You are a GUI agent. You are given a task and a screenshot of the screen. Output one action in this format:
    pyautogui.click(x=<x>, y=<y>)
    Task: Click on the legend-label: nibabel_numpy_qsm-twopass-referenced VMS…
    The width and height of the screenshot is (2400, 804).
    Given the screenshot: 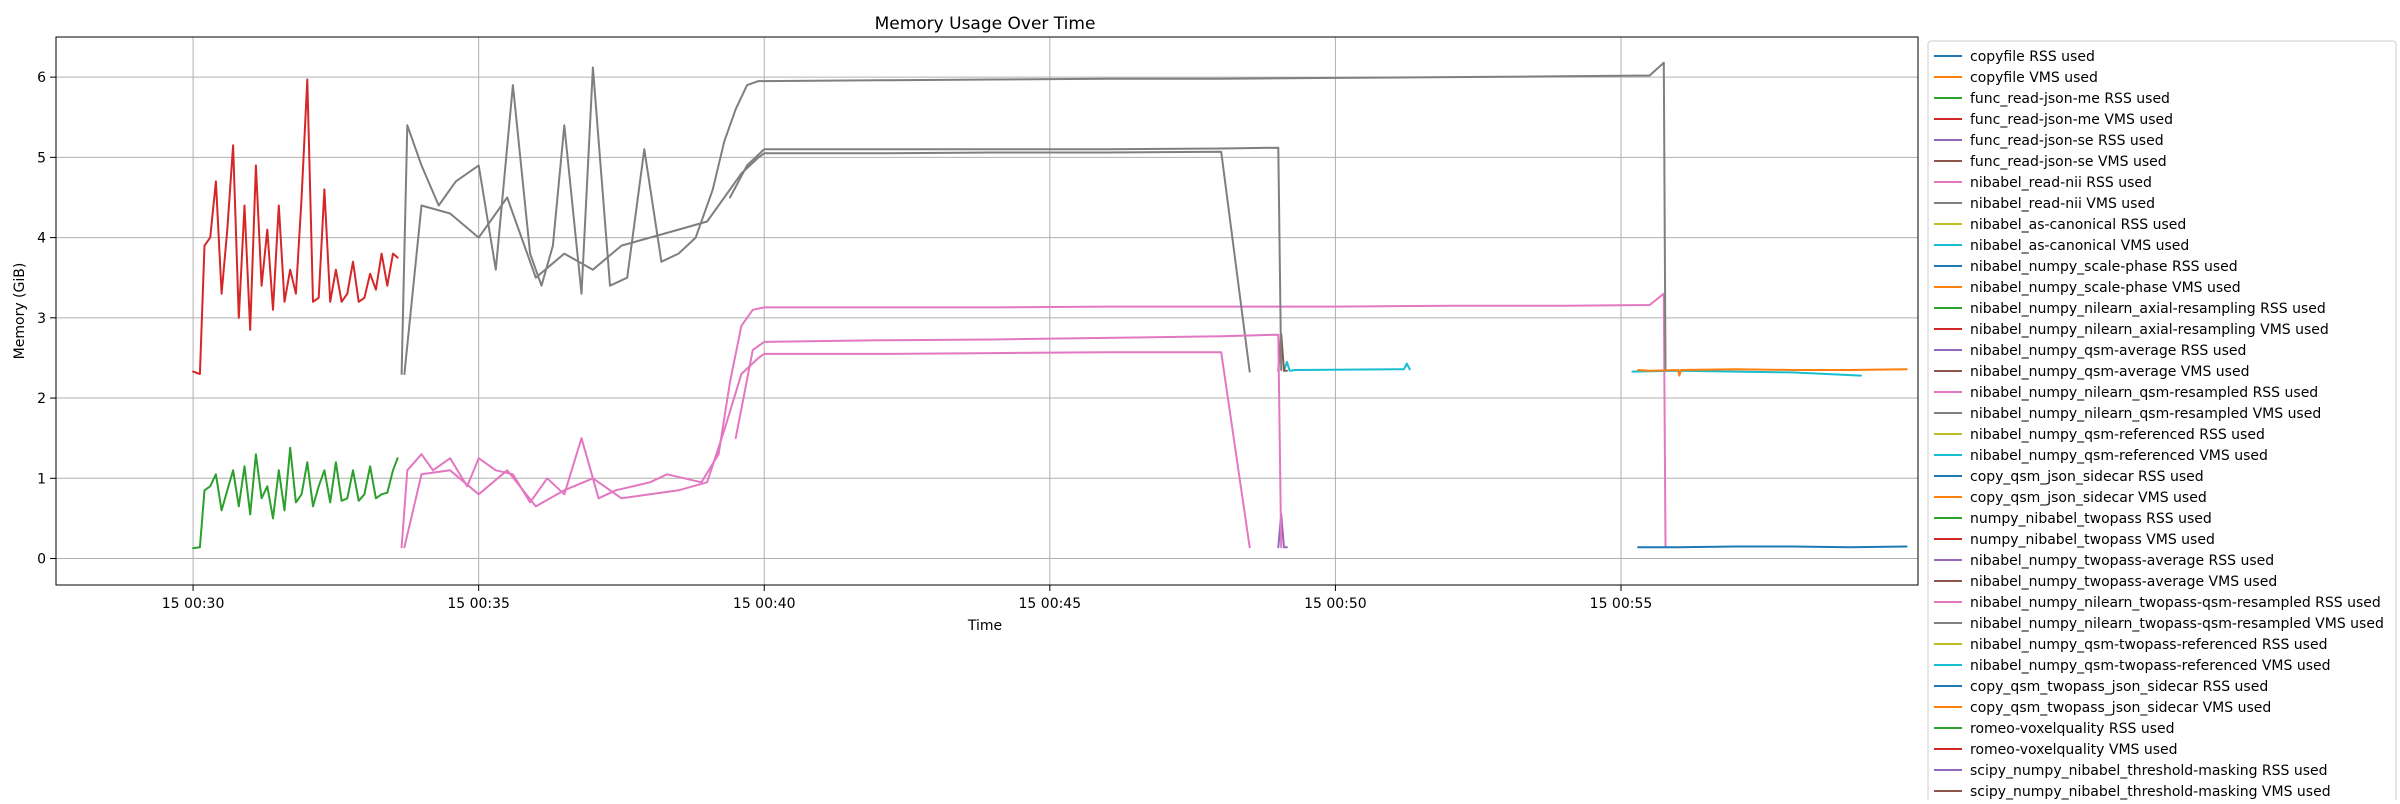 What is the action you would take?
    pyautogui.click(x=2150, y=666)
    